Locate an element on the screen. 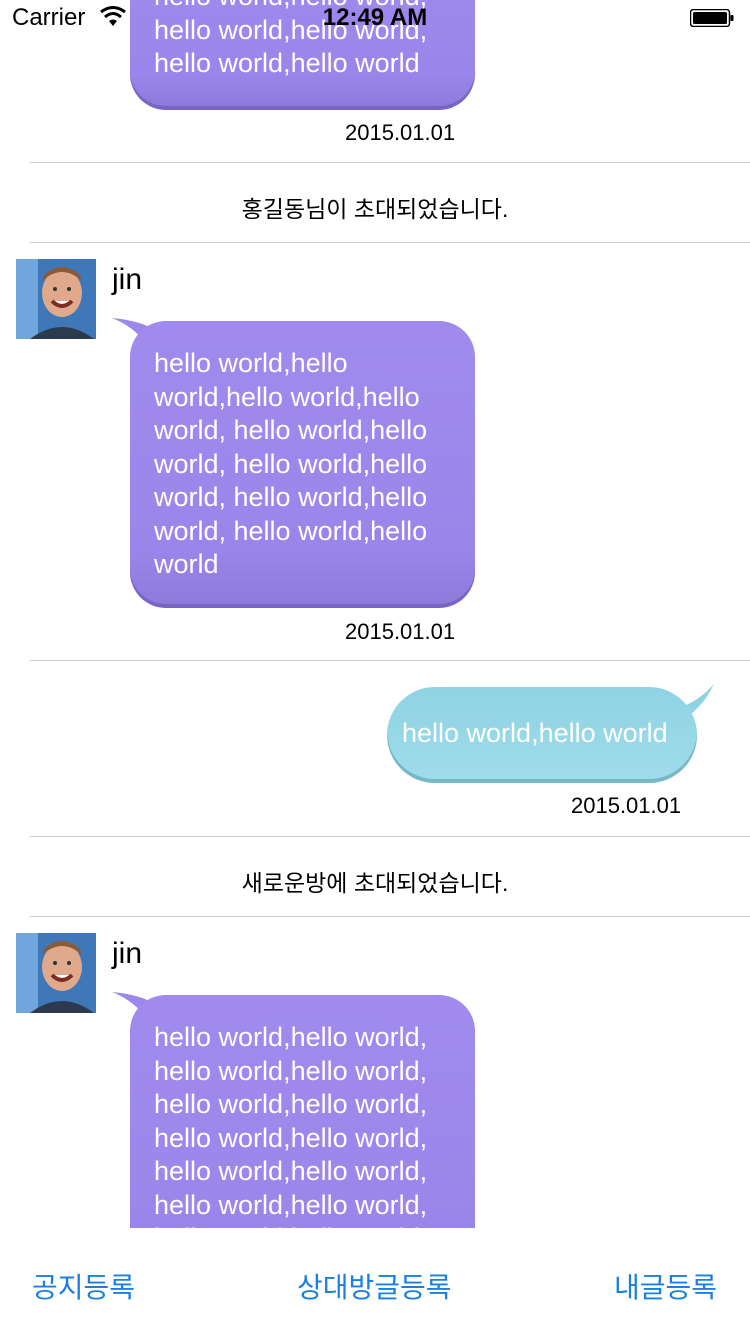  other-post-register-button: 상대방글등록 is located at coordinates (374, 1286).